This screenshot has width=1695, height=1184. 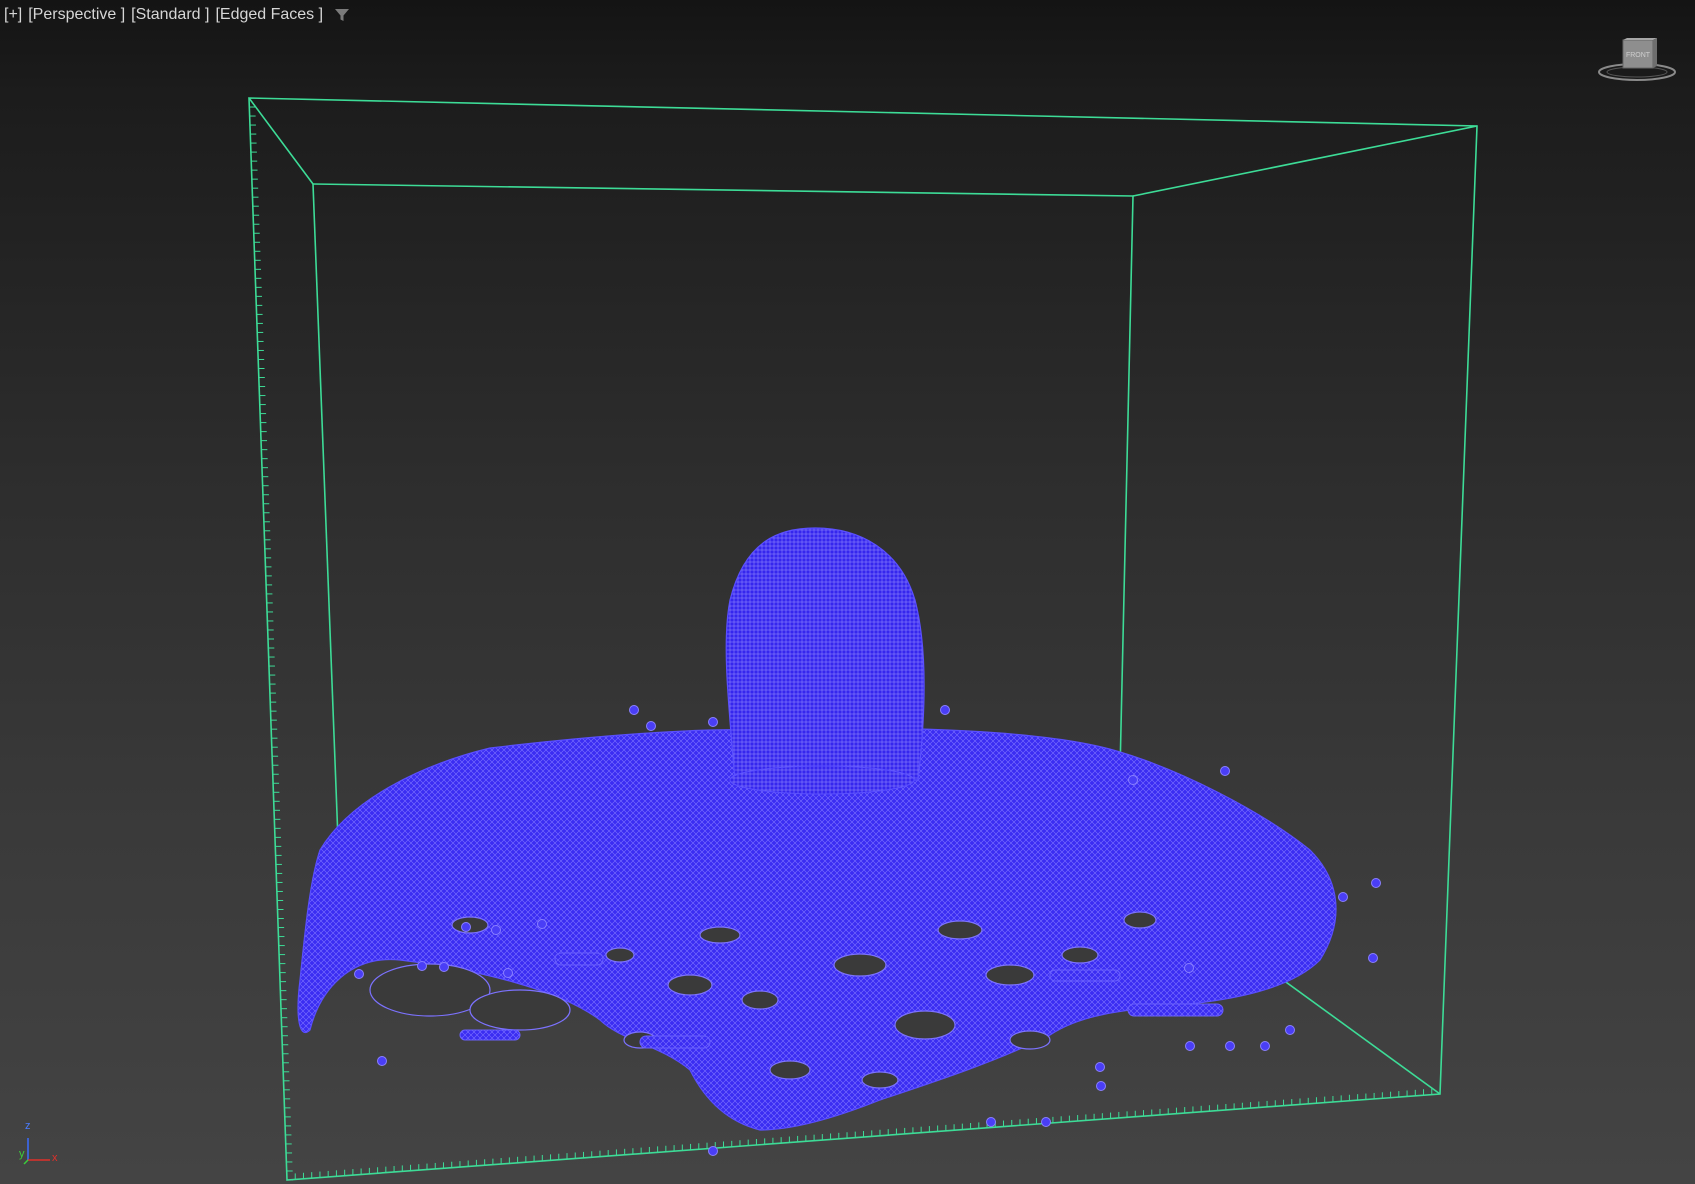 What do you see at coordinates (342, 15) in the screenshot?
I see `filter-icon` at bounding box center [342, 15].